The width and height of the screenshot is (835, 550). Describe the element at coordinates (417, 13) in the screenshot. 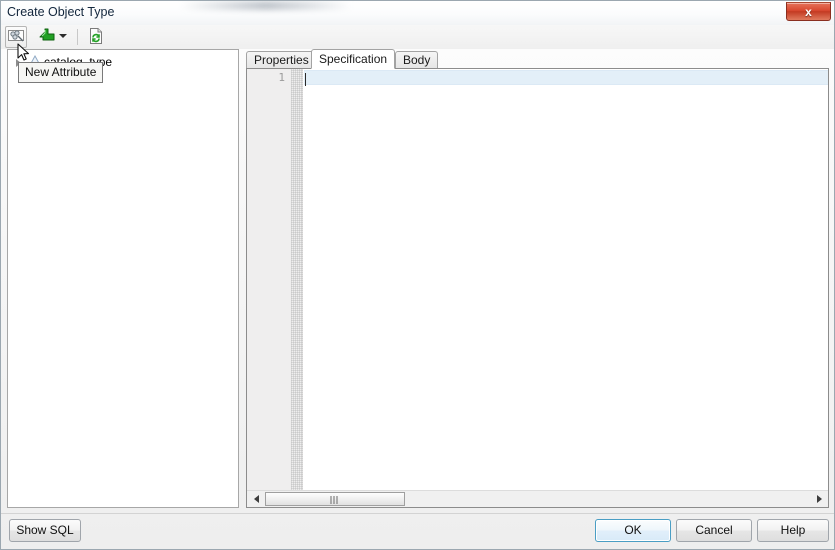

I see `title-bar: Create Object Type x` at that location.